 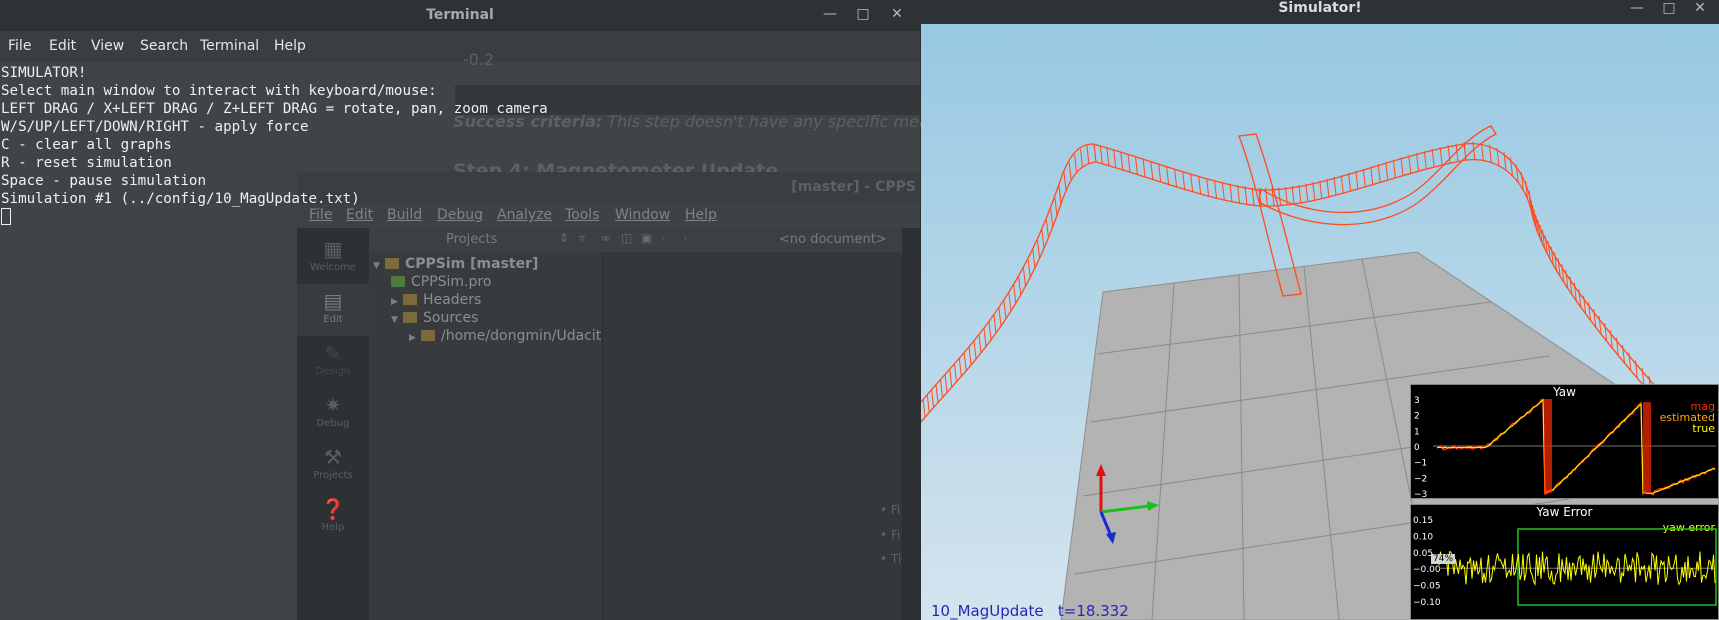 I want to click on mode-edit-label: Edit, so click(x=333, y=319).